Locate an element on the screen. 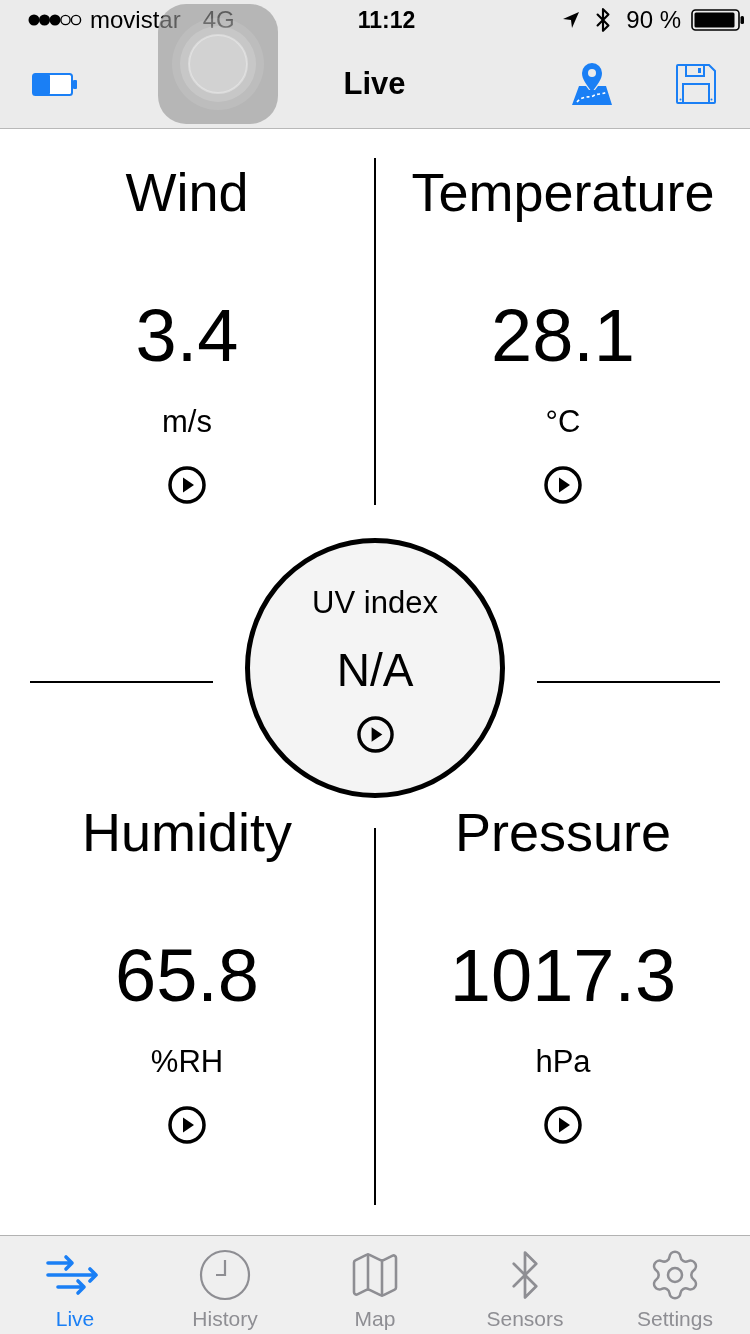 The image size is (750, 1334). reading-value: 28.1 is located at coordinates (563, 336).